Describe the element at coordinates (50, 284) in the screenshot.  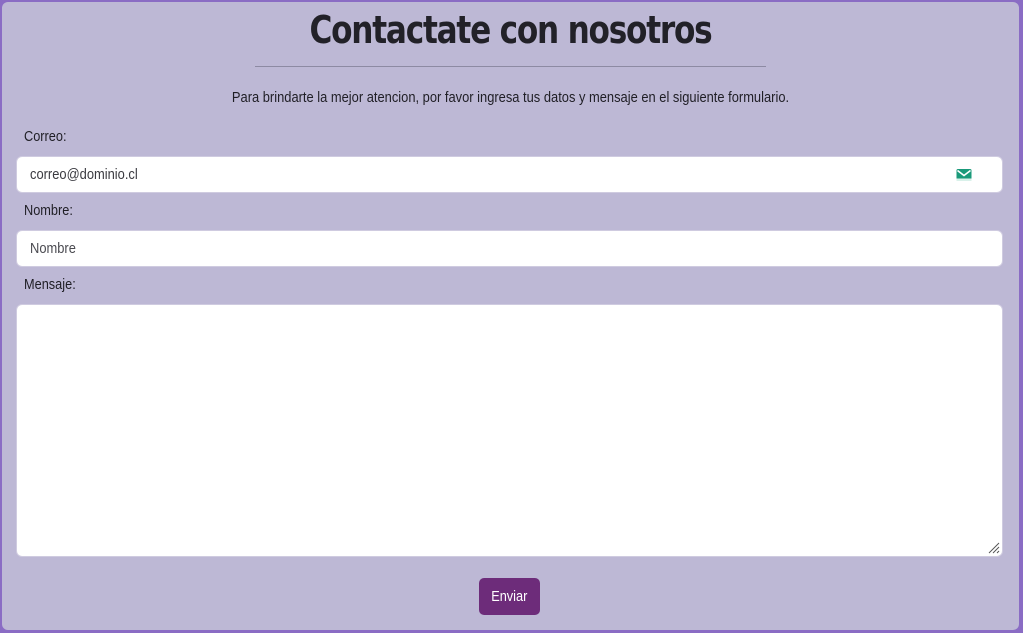
I see `message-label: Mensaje:` at that location.